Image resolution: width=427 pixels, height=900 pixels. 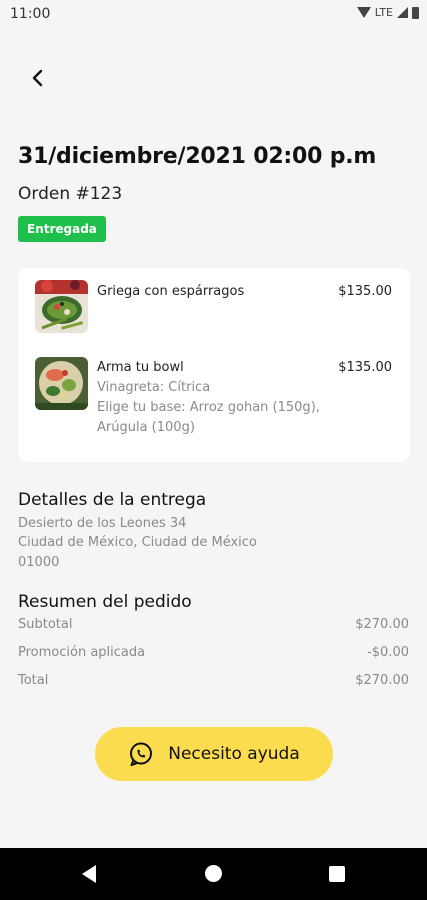 What do you see at coordinates (70, 194) in the screenshot?
I see `order-number: Orden #123` at bounding box center [70, 194].